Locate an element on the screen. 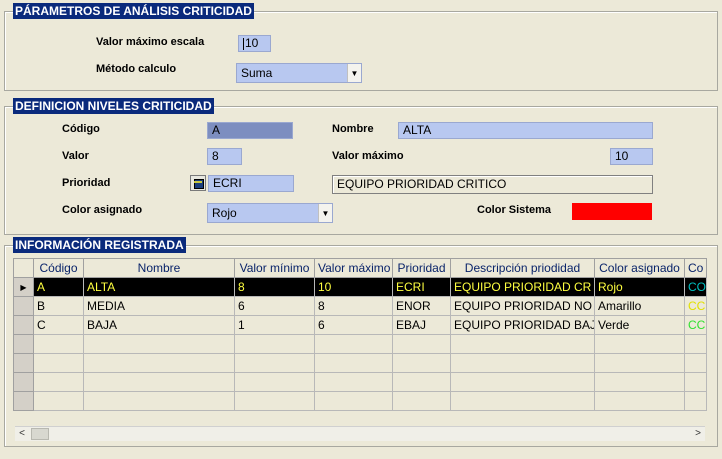 The height and width of the screenshot is (459, 722). name-label: Nombre is located at coordinates (353, 129).